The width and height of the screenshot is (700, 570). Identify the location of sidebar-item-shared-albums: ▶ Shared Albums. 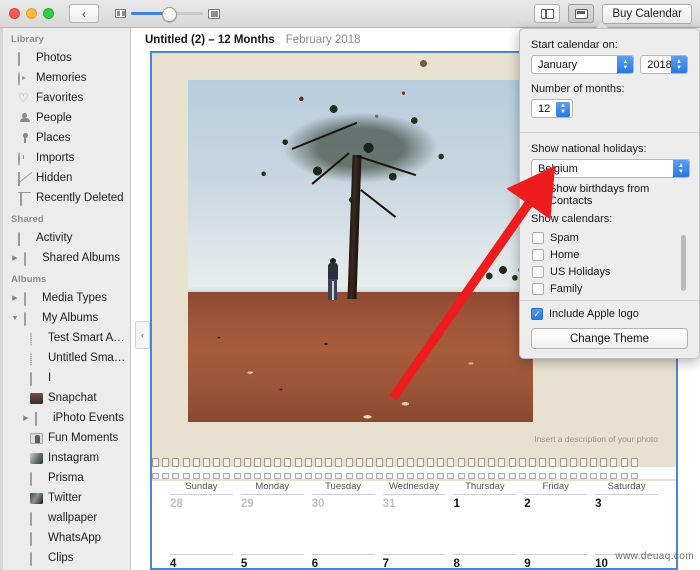
(65, 258).